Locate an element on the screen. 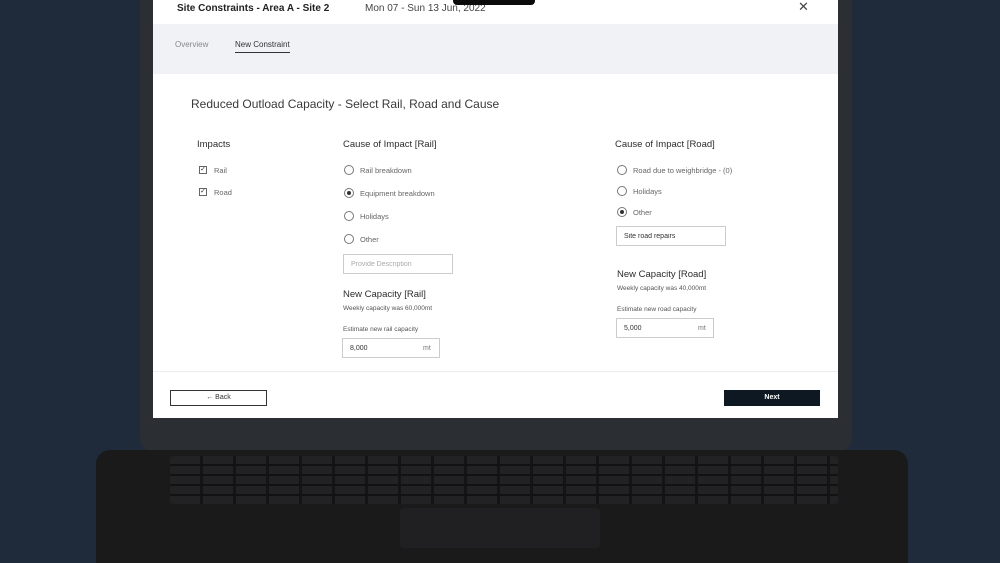  road-unit-label: mt is located at coordinates (702, 328).